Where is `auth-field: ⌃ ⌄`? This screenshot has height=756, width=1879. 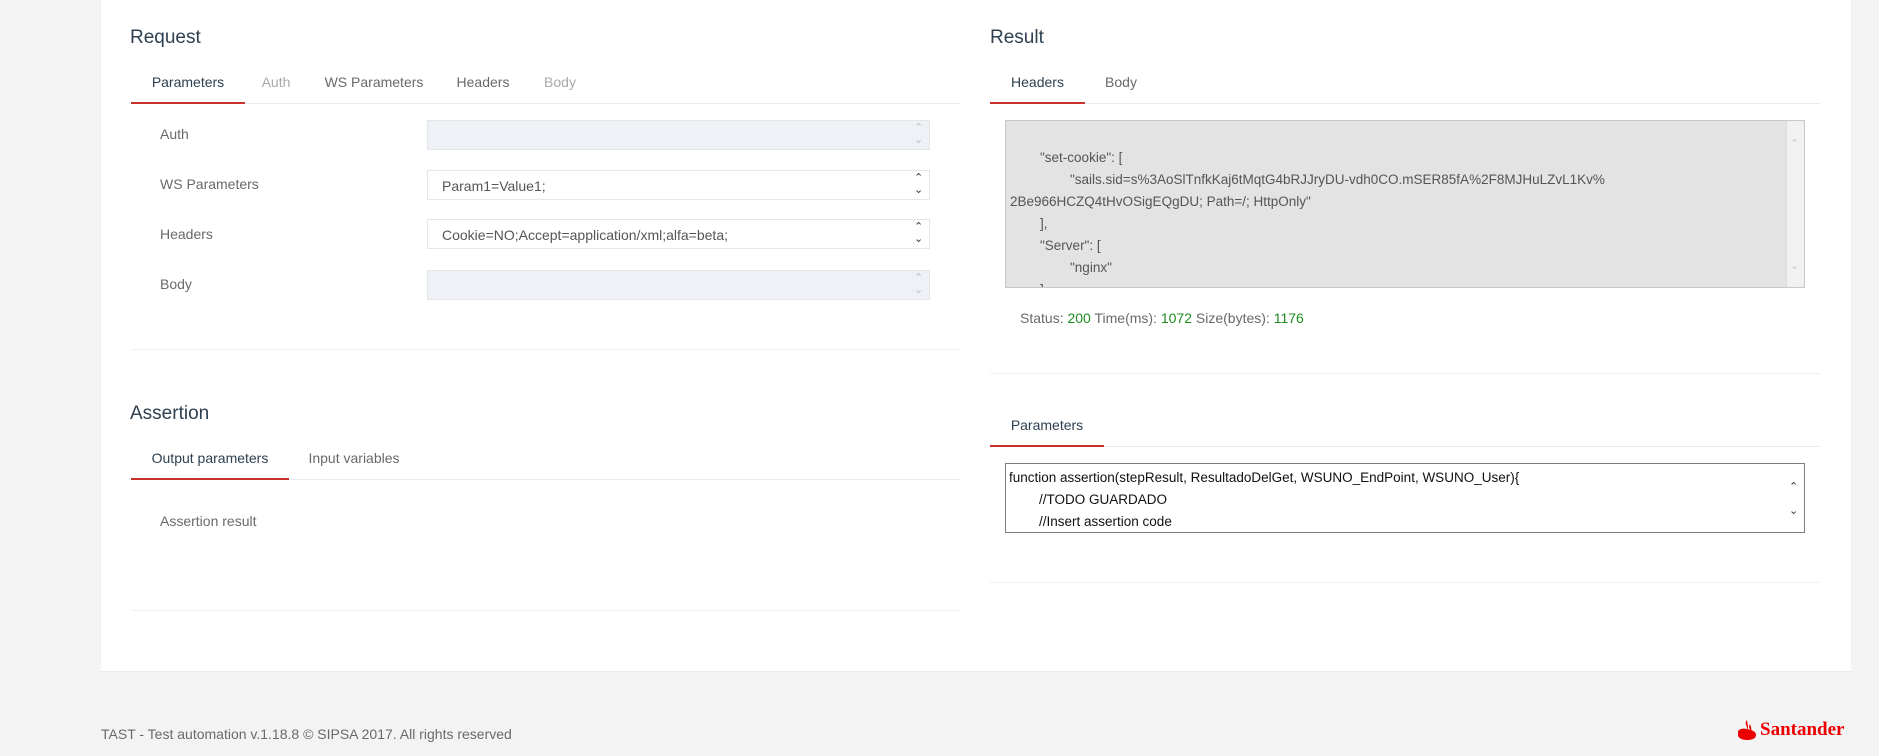 auth-field: ⌃ ⌄ is located at coordinates (678, 135).